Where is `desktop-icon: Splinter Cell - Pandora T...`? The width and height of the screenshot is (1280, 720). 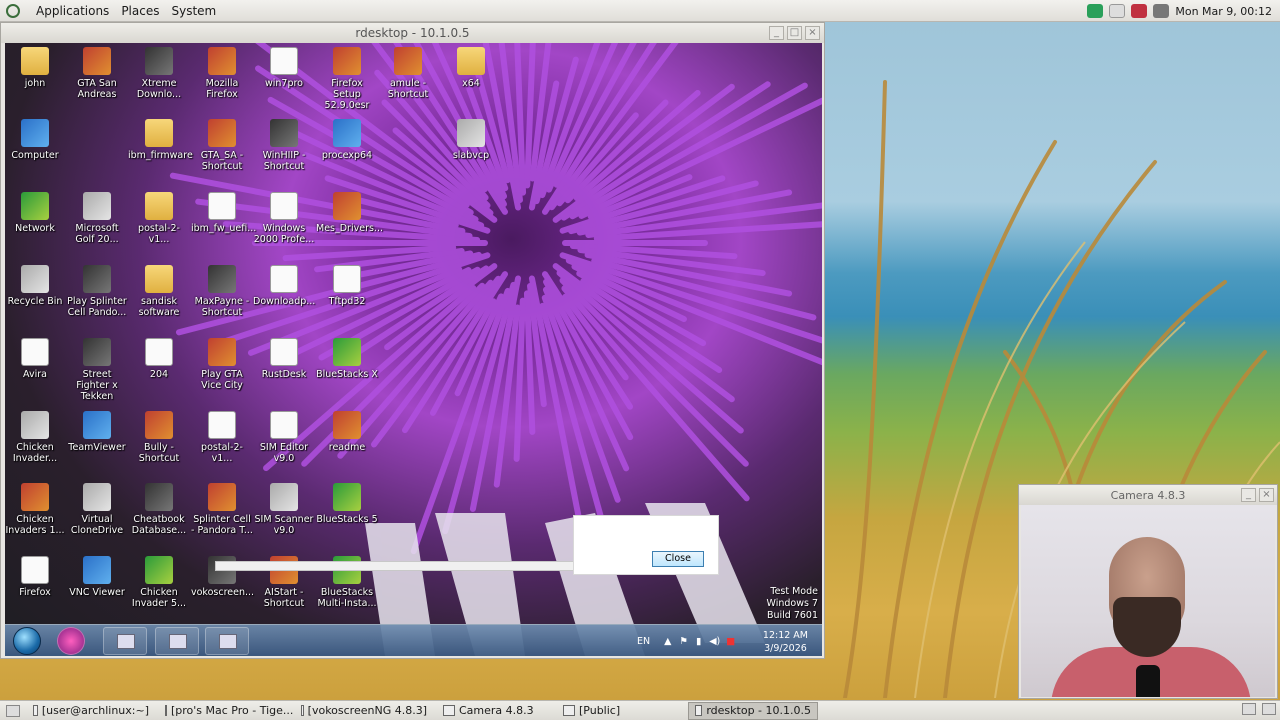
desktop-icon: Splinter Cell - Pandora T... is located at coordinates (222, 509).